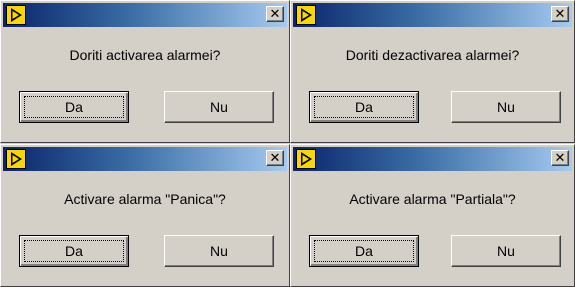 This screenshot has height=287, width=575. What do you see at coordinates (432, 55) in the screenshot?
I see `dialog-message: Doriti dezactivarea alarmei?` at bounding box center [432, 55].